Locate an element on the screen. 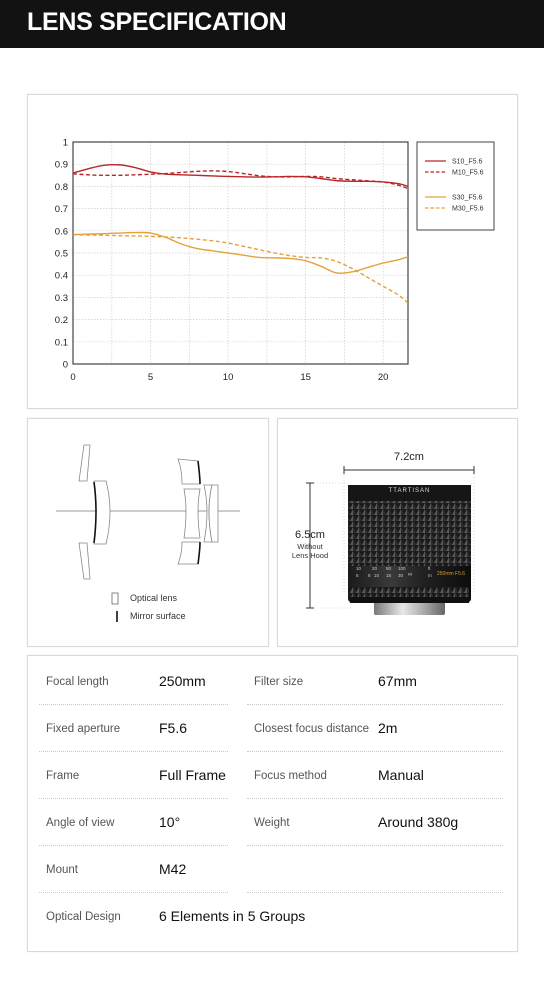 The image size is (544, 999). scale-m-bottom: 8 is located at coordinates (369, 575).